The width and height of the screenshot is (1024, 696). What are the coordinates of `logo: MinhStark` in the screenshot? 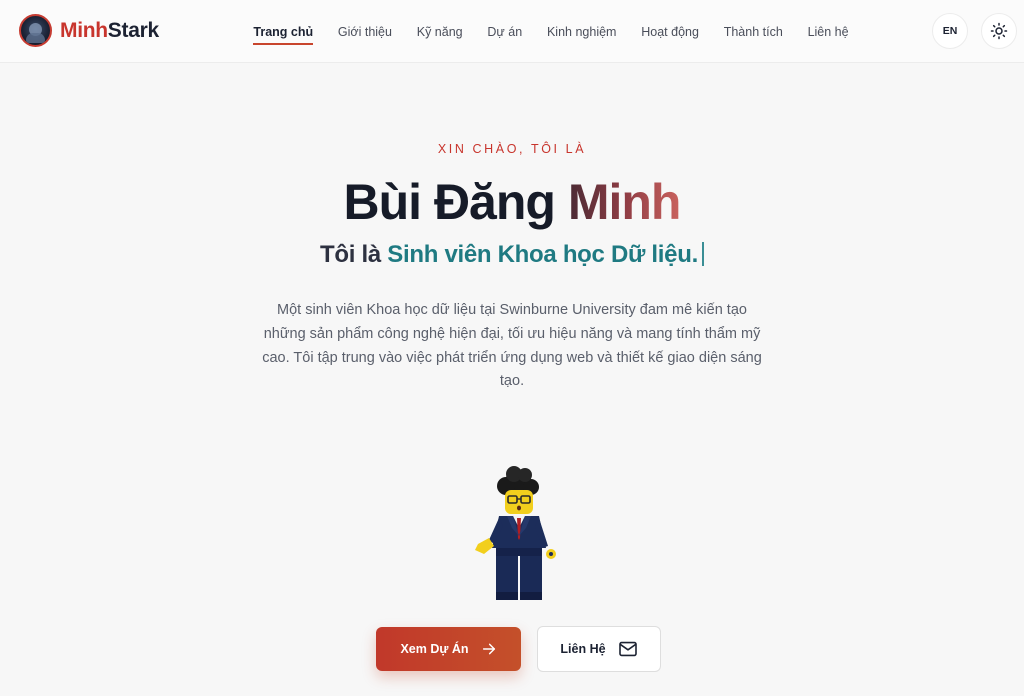 It's located at (89, 30).